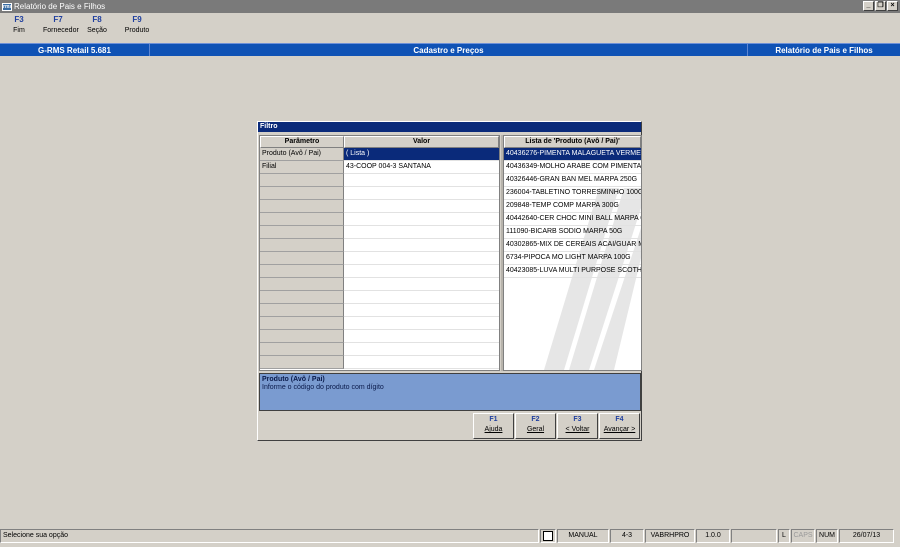 The height and width of the screenshot is (547, 900). What do you see at coordinates (670, 536) in the screenshot?
I see `status-user: VABRHPRO` at bounding box center [670, 536].